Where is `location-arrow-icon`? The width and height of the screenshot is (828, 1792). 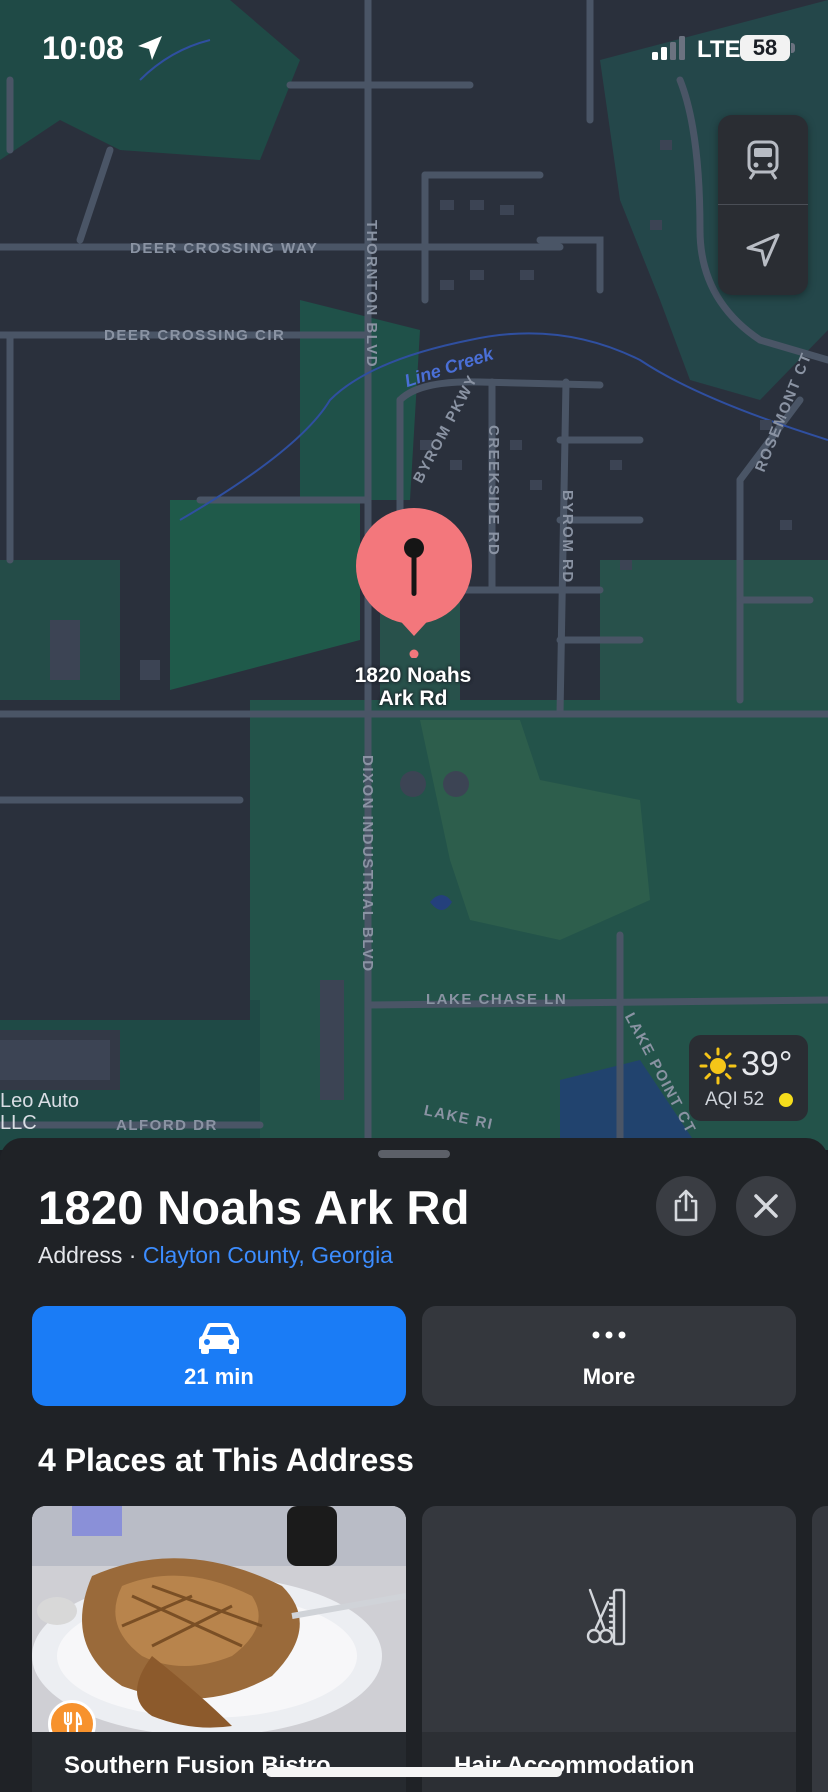
location-arrow-icon is located at coordinates (763, 250).